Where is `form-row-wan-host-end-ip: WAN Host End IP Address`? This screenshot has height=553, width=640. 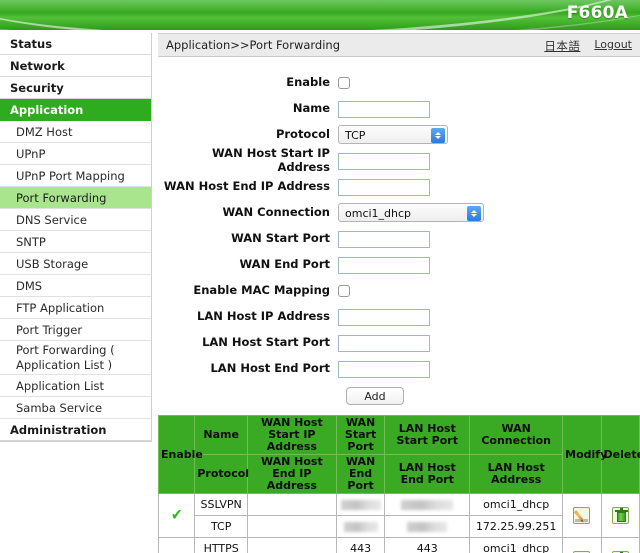
form-row-wan-host-end-ip: WAN Host End IP Address is located at coordinates (399, 185).